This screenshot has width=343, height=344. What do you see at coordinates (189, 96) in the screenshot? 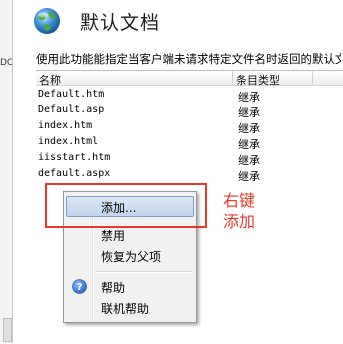
I see `list-row: Default.htm 继承` at bounding box center [189, 96].